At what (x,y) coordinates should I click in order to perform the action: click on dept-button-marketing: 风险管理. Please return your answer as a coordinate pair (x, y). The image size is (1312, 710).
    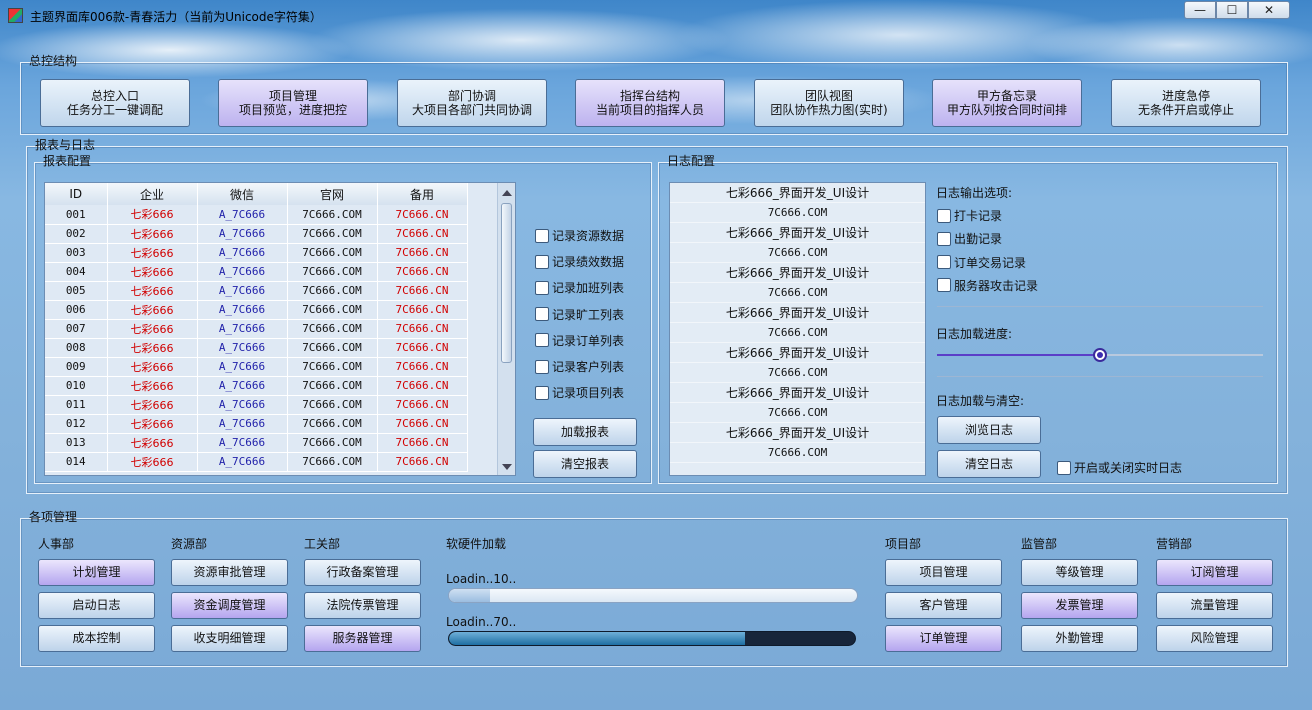
    Looking at the image, I should click on (1214, 638).